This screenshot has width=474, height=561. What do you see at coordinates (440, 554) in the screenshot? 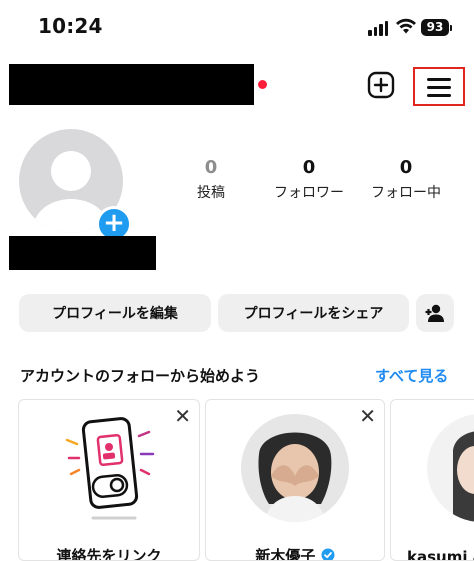
I see `suggested-username: kasumi a` at bounding box center [440, 554].